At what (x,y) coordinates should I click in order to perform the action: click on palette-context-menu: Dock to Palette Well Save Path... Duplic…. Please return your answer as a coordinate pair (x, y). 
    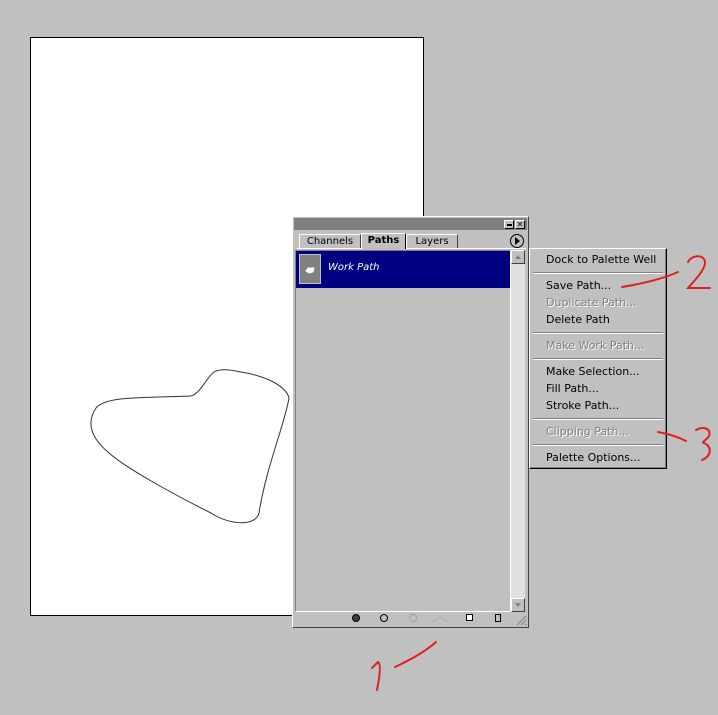
    Looking at the image, I should click on (598, 358).